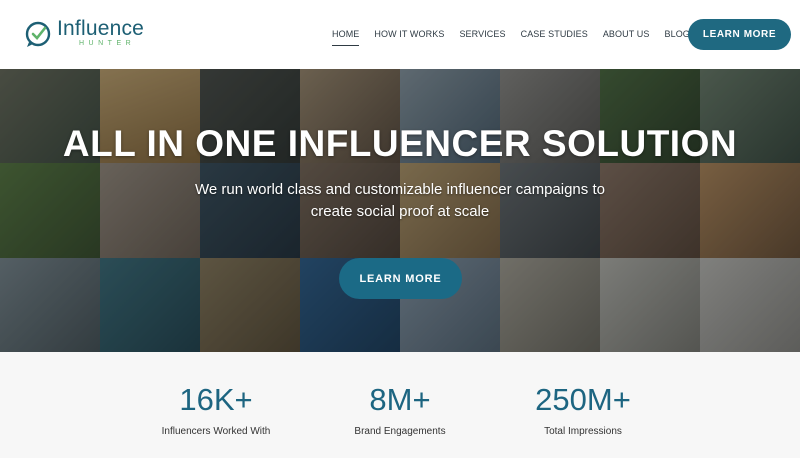  I want to click on stat-label: Brand Engagements, so click(400, 431).